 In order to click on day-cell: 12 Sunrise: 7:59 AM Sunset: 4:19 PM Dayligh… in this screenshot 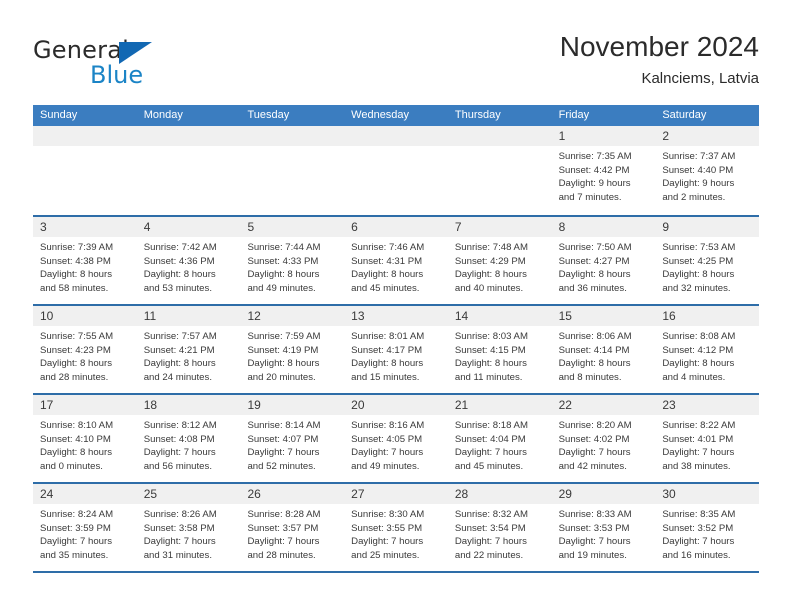, I will do `click(292, 349)`.